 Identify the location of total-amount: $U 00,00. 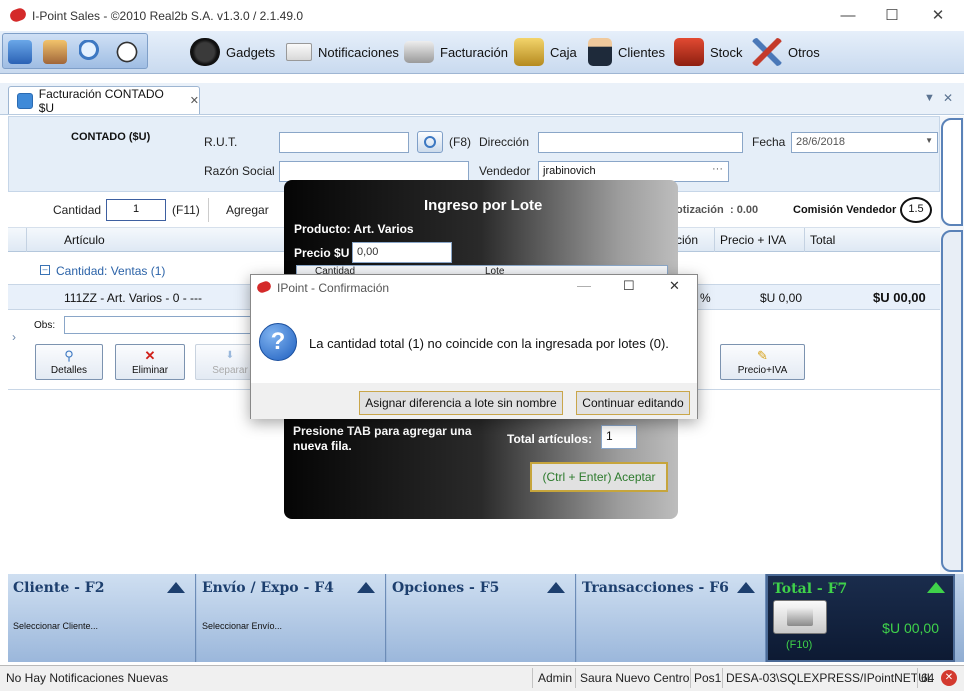
(910, 628).